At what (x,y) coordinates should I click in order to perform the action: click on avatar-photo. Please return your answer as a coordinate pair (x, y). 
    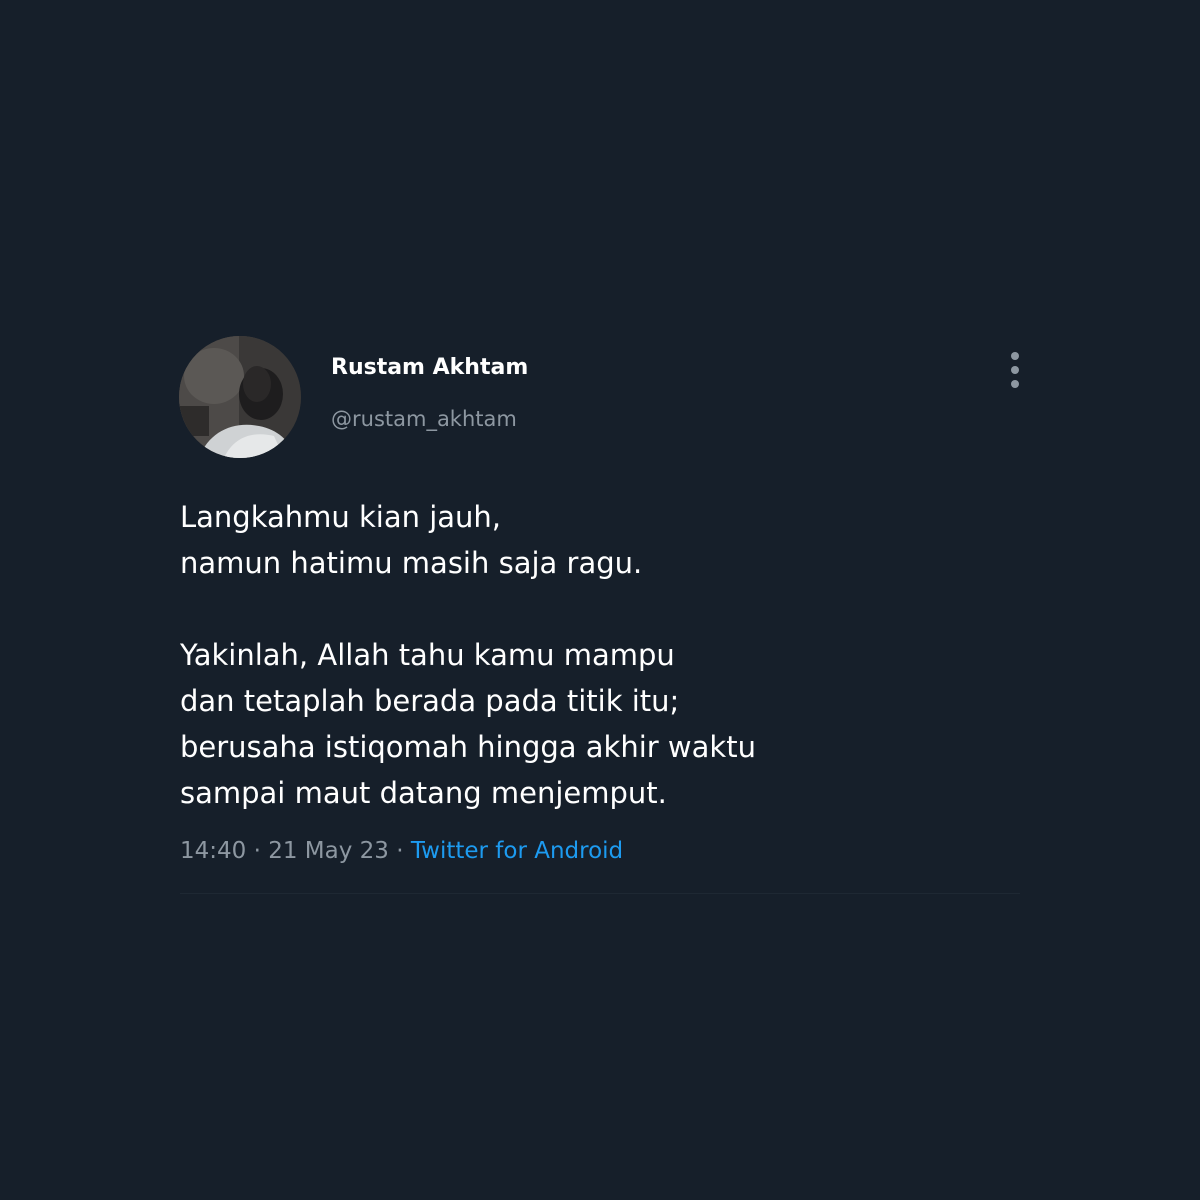
    Looking at the image, I should click on (240, 397).